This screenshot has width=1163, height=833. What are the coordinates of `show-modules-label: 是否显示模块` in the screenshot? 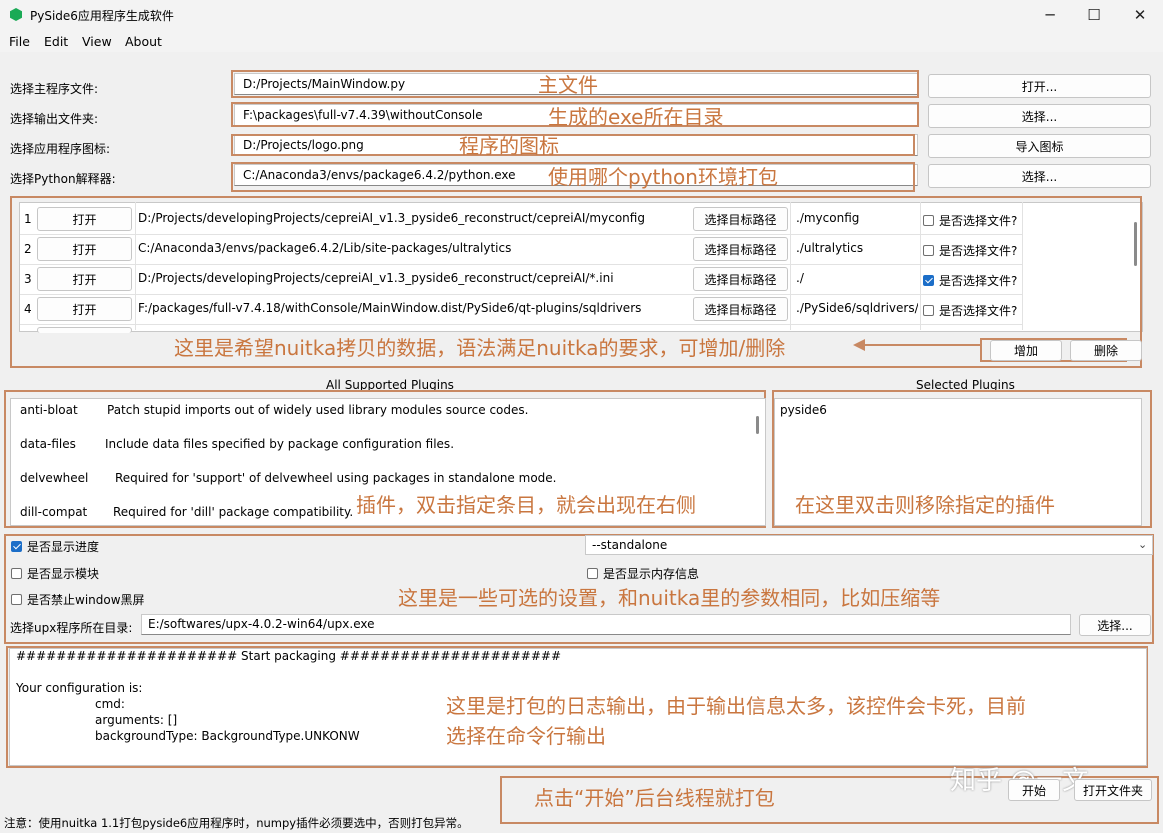 It's located at (63, 574).